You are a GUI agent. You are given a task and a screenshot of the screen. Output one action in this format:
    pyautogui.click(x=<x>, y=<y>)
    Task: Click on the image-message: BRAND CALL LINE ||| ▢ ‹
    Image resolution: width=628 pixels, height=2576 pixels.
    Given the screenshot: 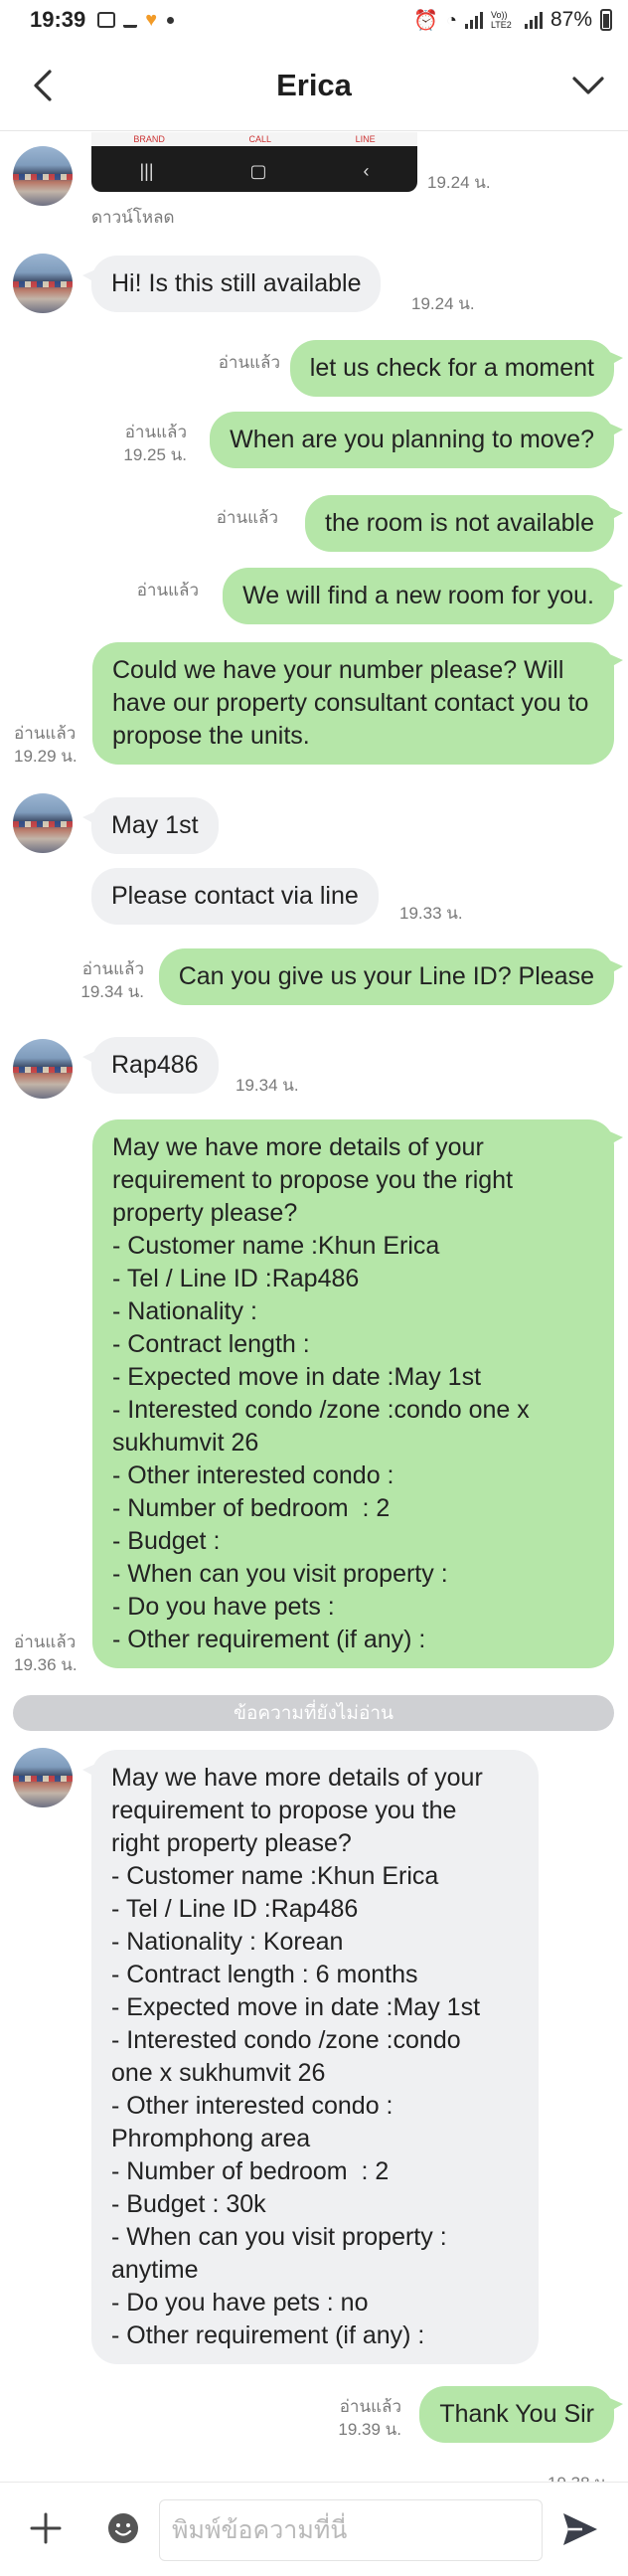 What is the action you would take?
    pyautogui.click(x=254, y=162)
    